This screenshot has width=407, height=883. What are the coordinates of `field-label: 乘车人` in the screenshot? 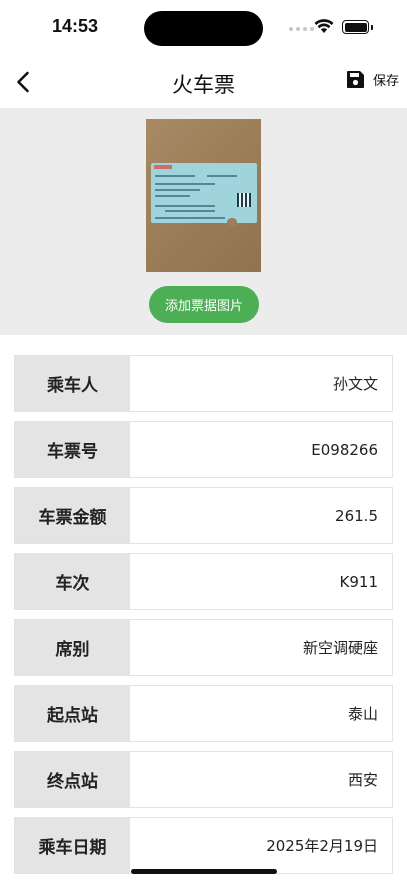 It's located at (72, 383).